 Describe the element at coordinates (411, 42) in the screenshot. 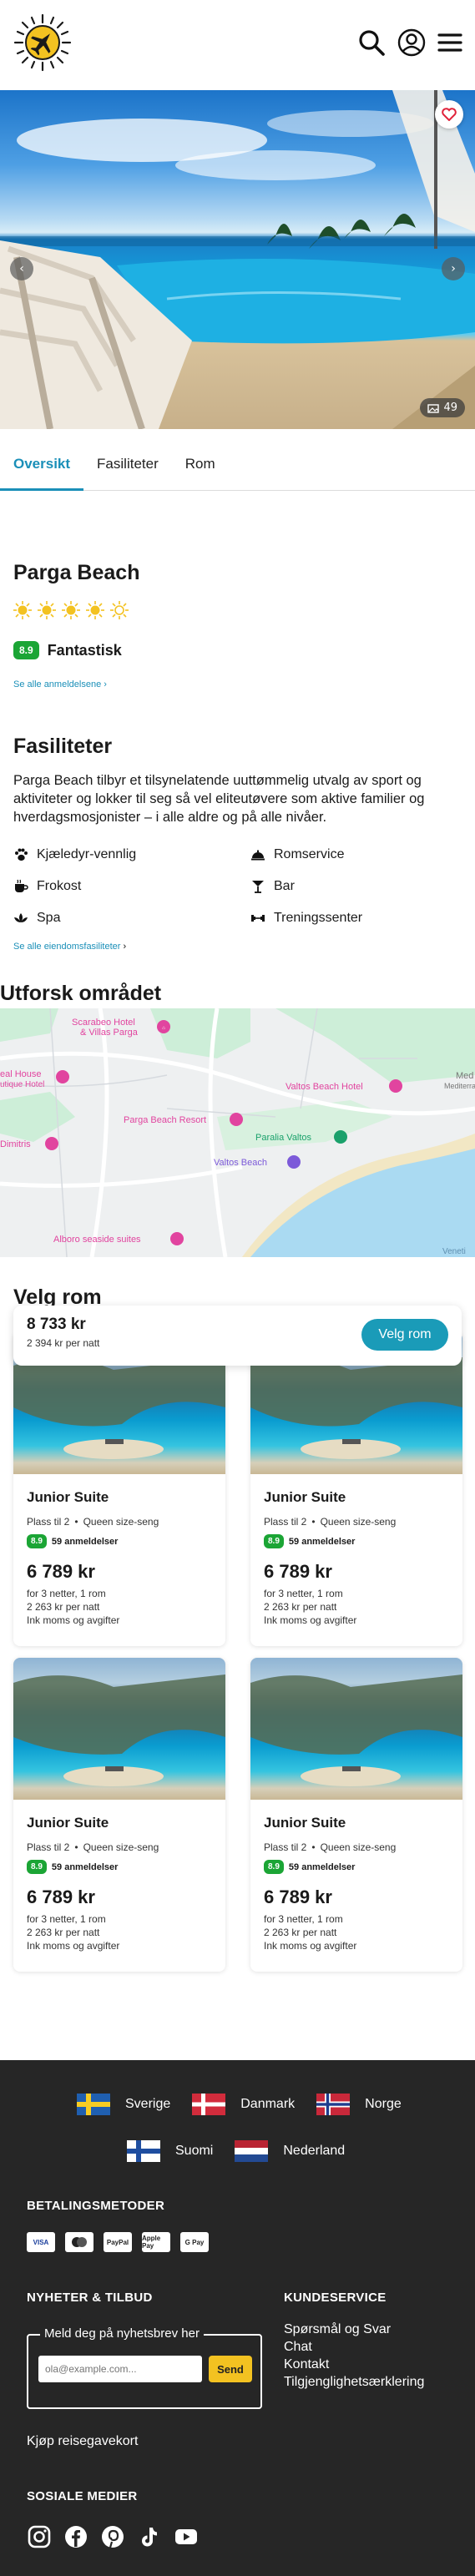

I see `user-icon` at that location.